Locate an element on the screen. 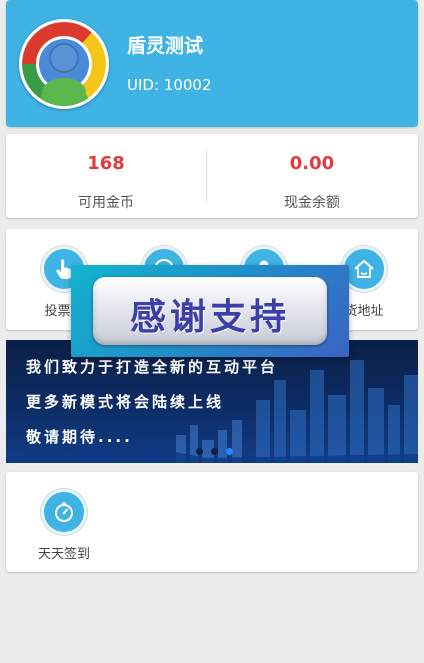 Image resolution: width=424 pixels, height=663 pixels. avatar is located at coordinates (64, 64).